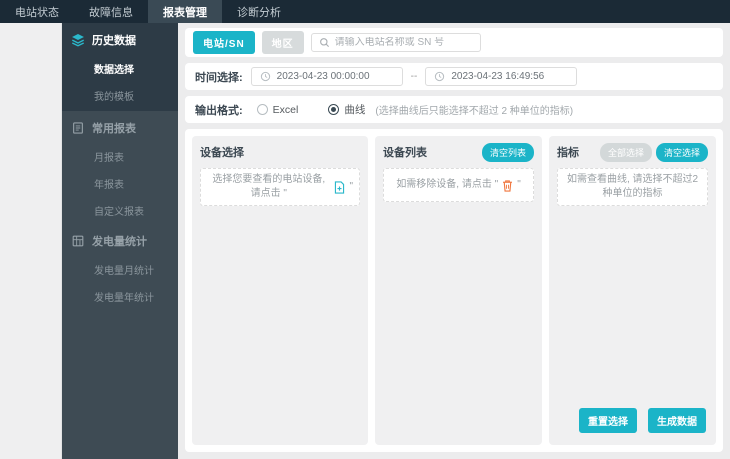 The width and height of the screenshot is (730, 459). I want to click on device-select-hint: 选择您要查看的电站设备, 请点击 " ", so click(280, 187).